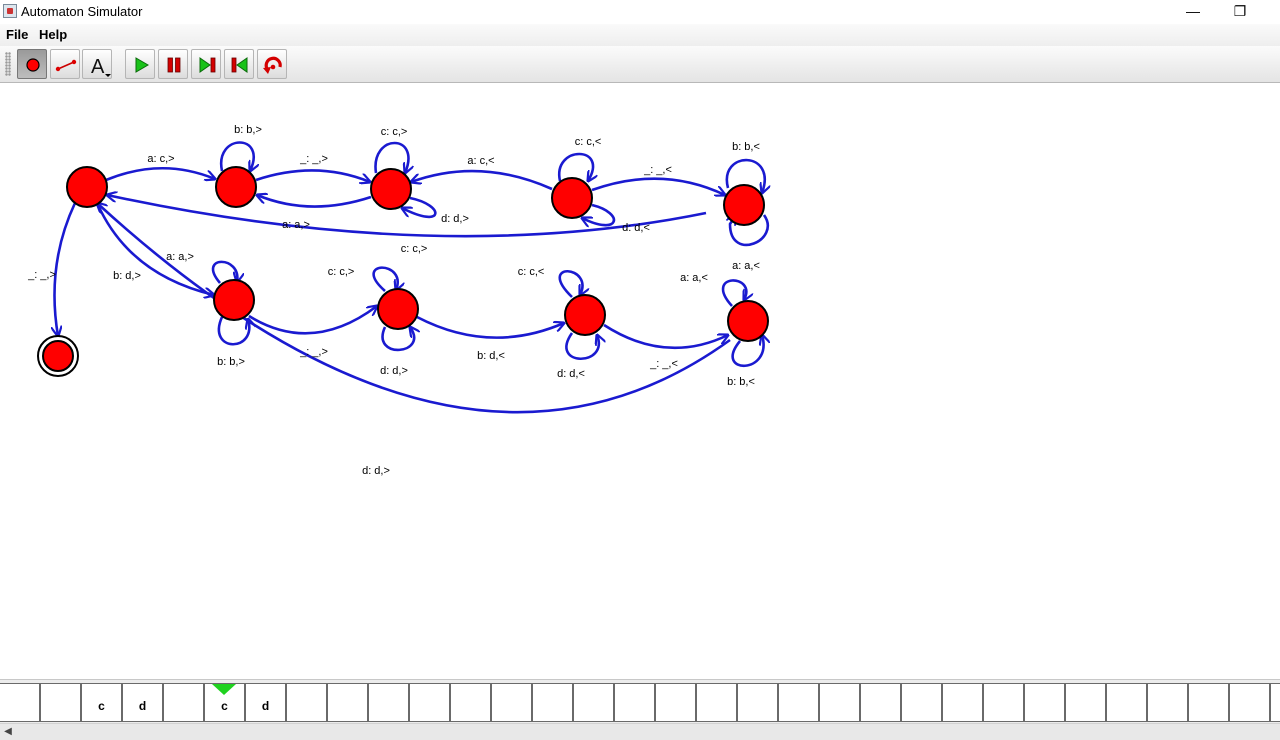  I want to click on state-q2, so click(391, 189).